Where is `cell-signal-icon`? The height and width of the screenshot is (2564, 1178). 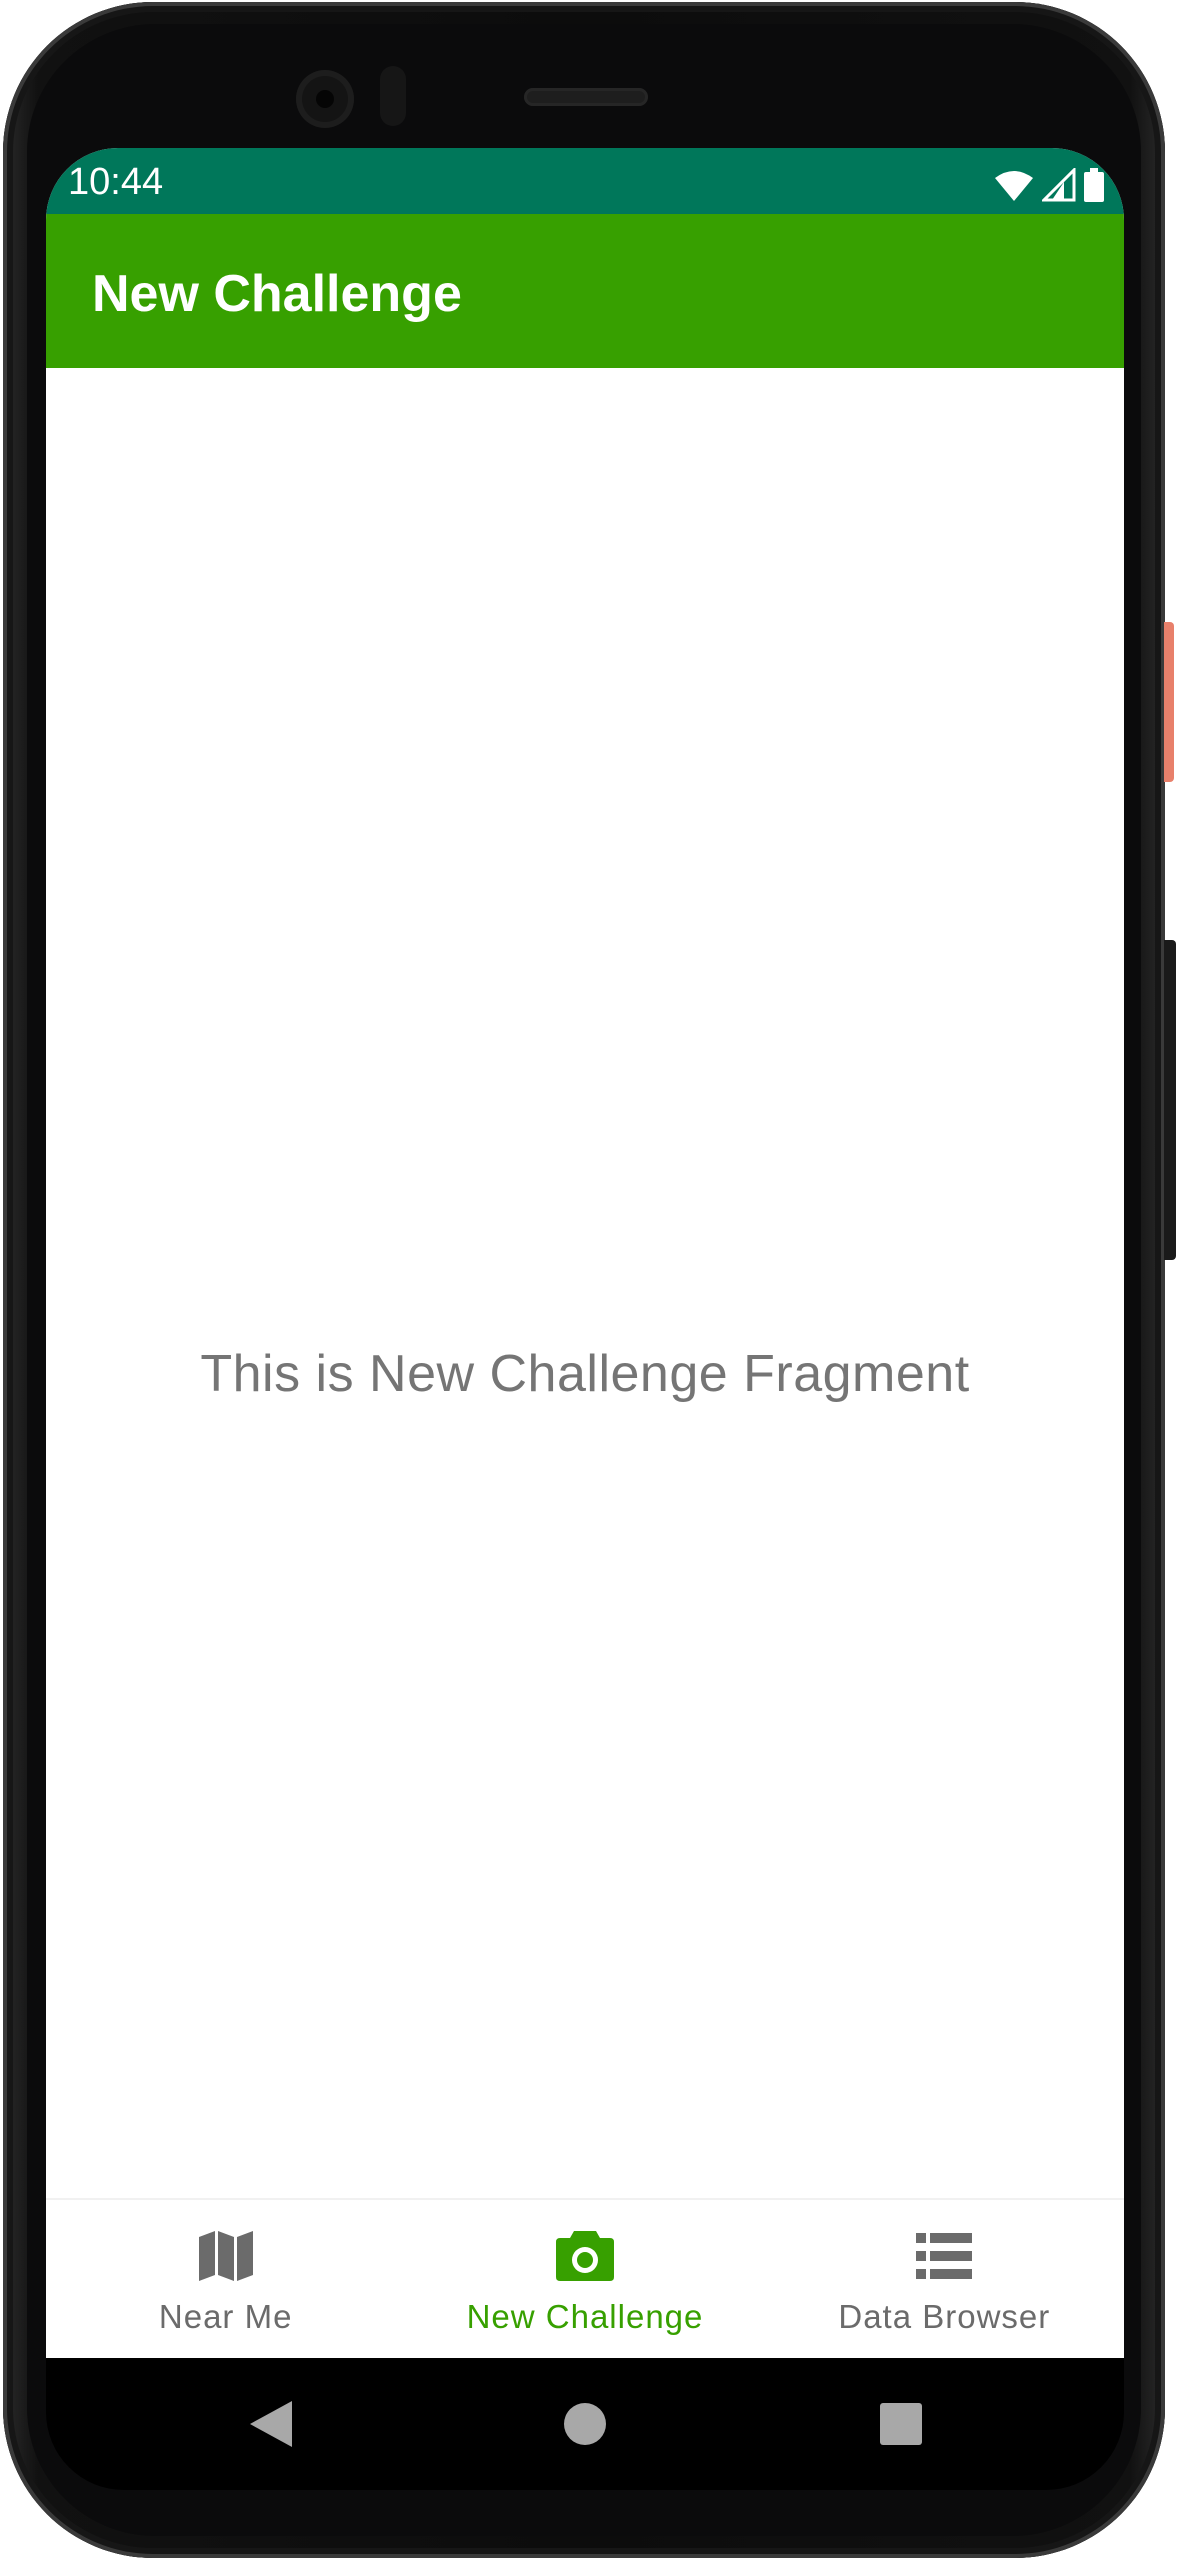 cell-signal-icon is located at coordinates (1059, 185).